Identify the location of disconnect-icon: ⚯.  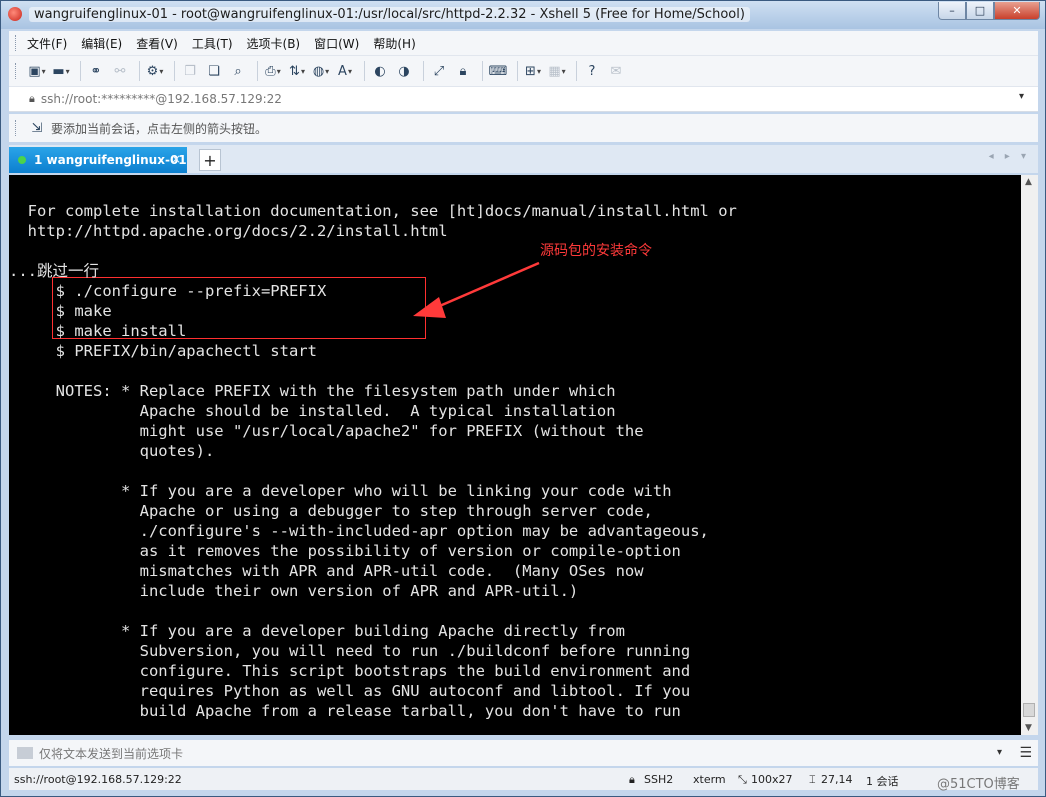
(120, 71).